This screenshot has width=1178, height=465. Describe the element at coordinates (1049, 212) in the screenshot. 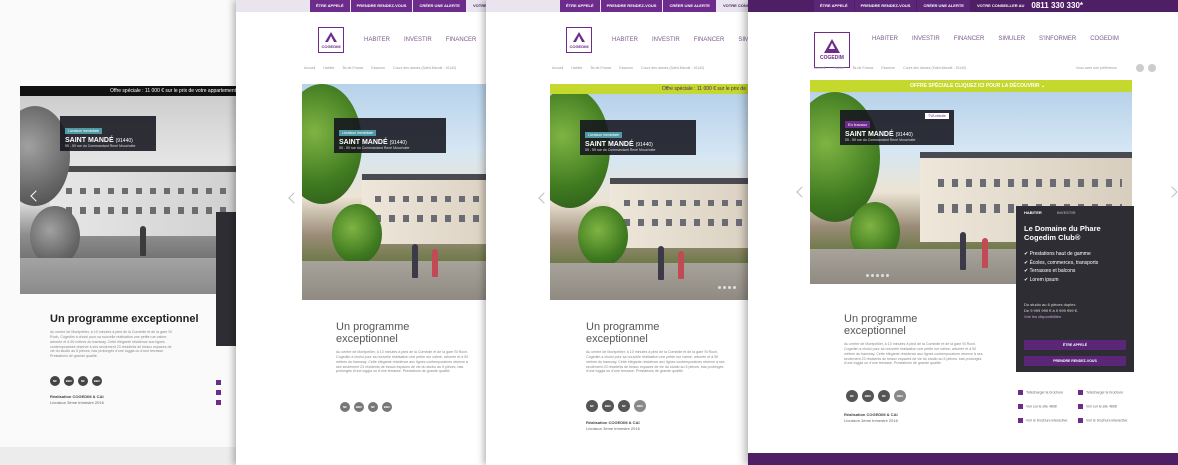

I see `panel-tabs: HABITER INVESTIR` at that location.